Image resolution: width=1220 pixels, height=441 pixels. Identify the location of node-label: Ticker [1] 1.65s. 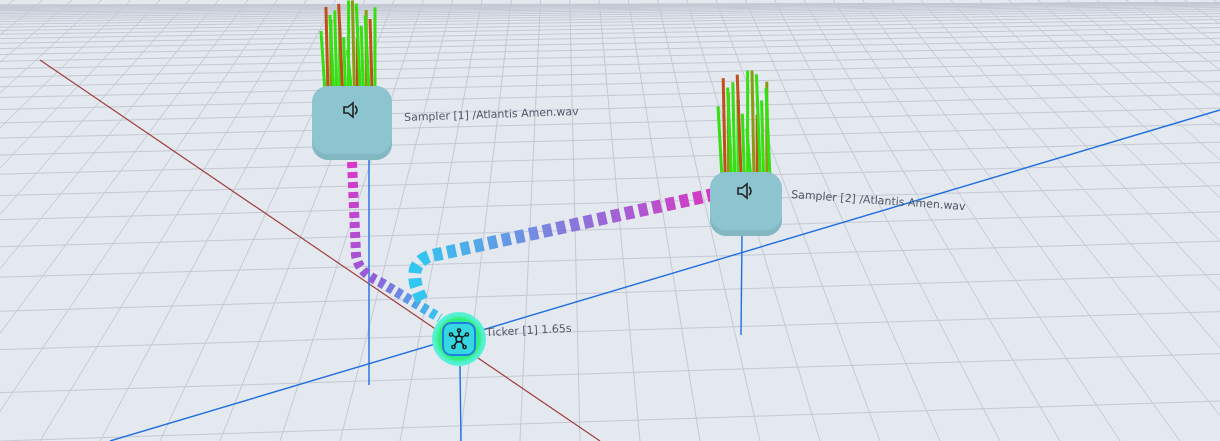
(528, 330).